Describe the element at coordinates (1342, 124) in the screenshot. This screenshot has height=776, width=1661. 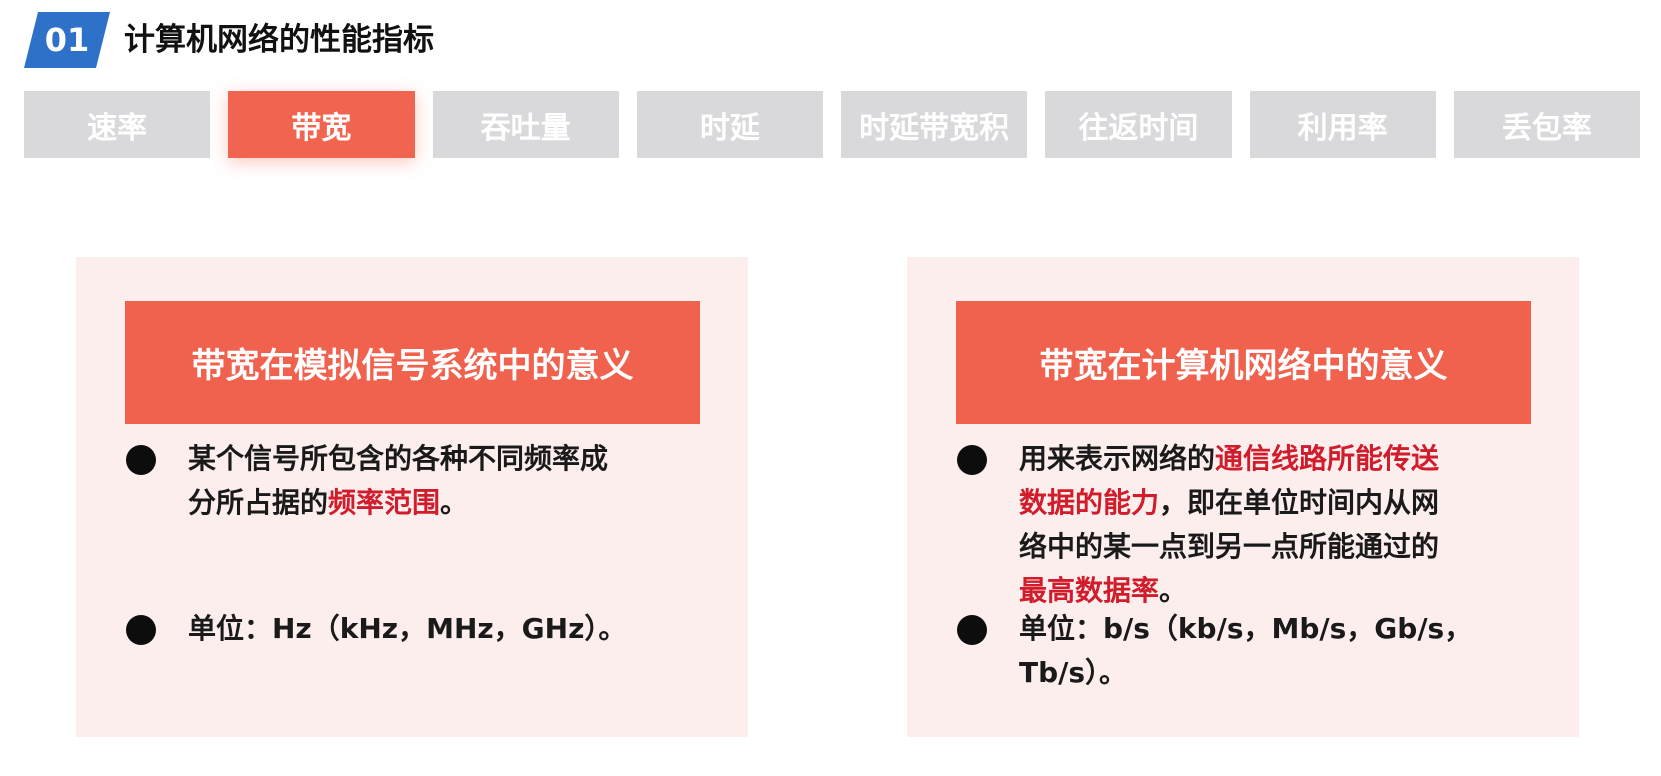
I see `tab-utilization: 利用率` at that location.